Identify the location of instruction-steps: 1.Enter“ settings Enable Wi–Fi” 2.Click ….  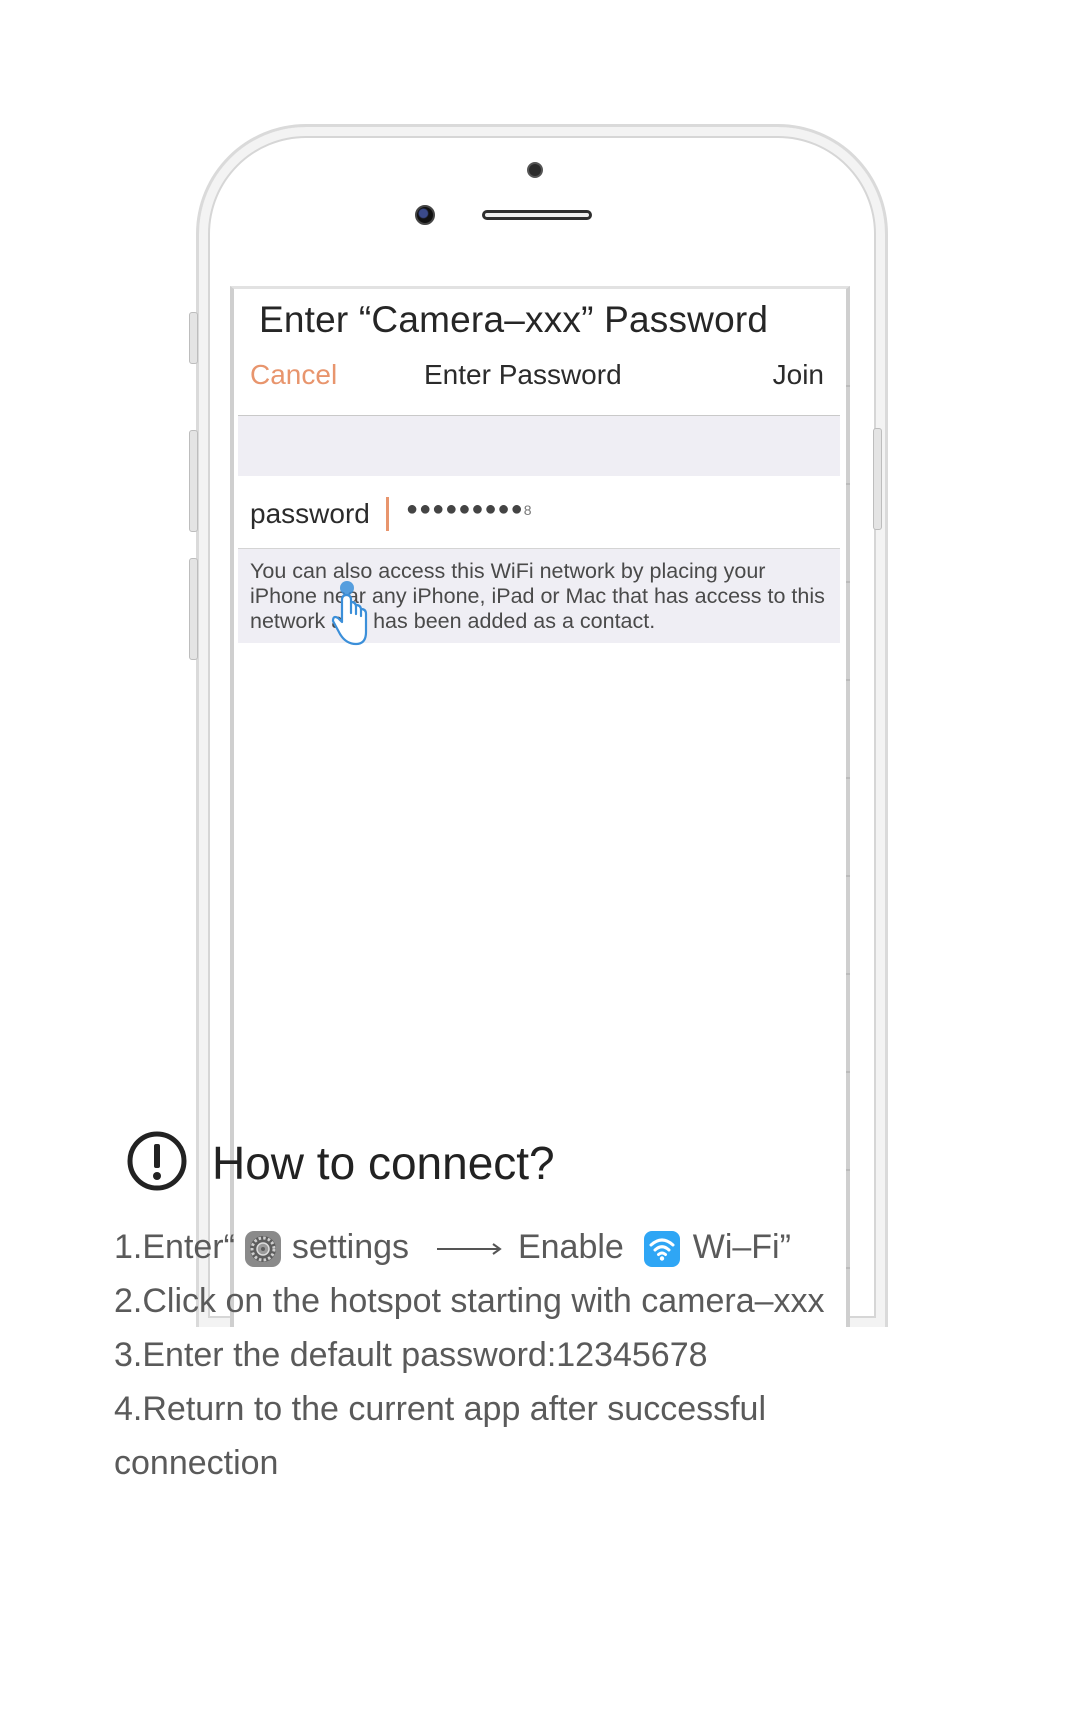
(564, 1355).